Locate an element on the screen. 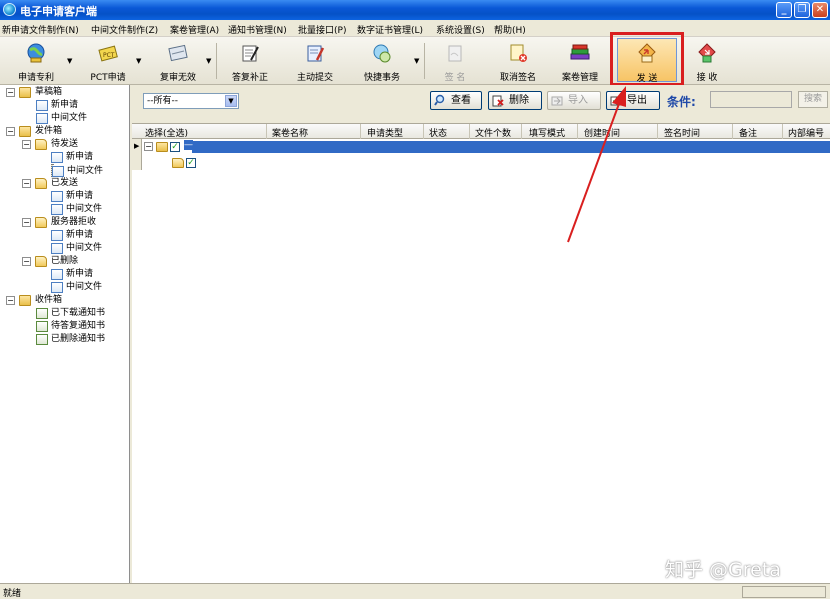  column-apply-type: 申请类型 is located at coordinates (385, 132).